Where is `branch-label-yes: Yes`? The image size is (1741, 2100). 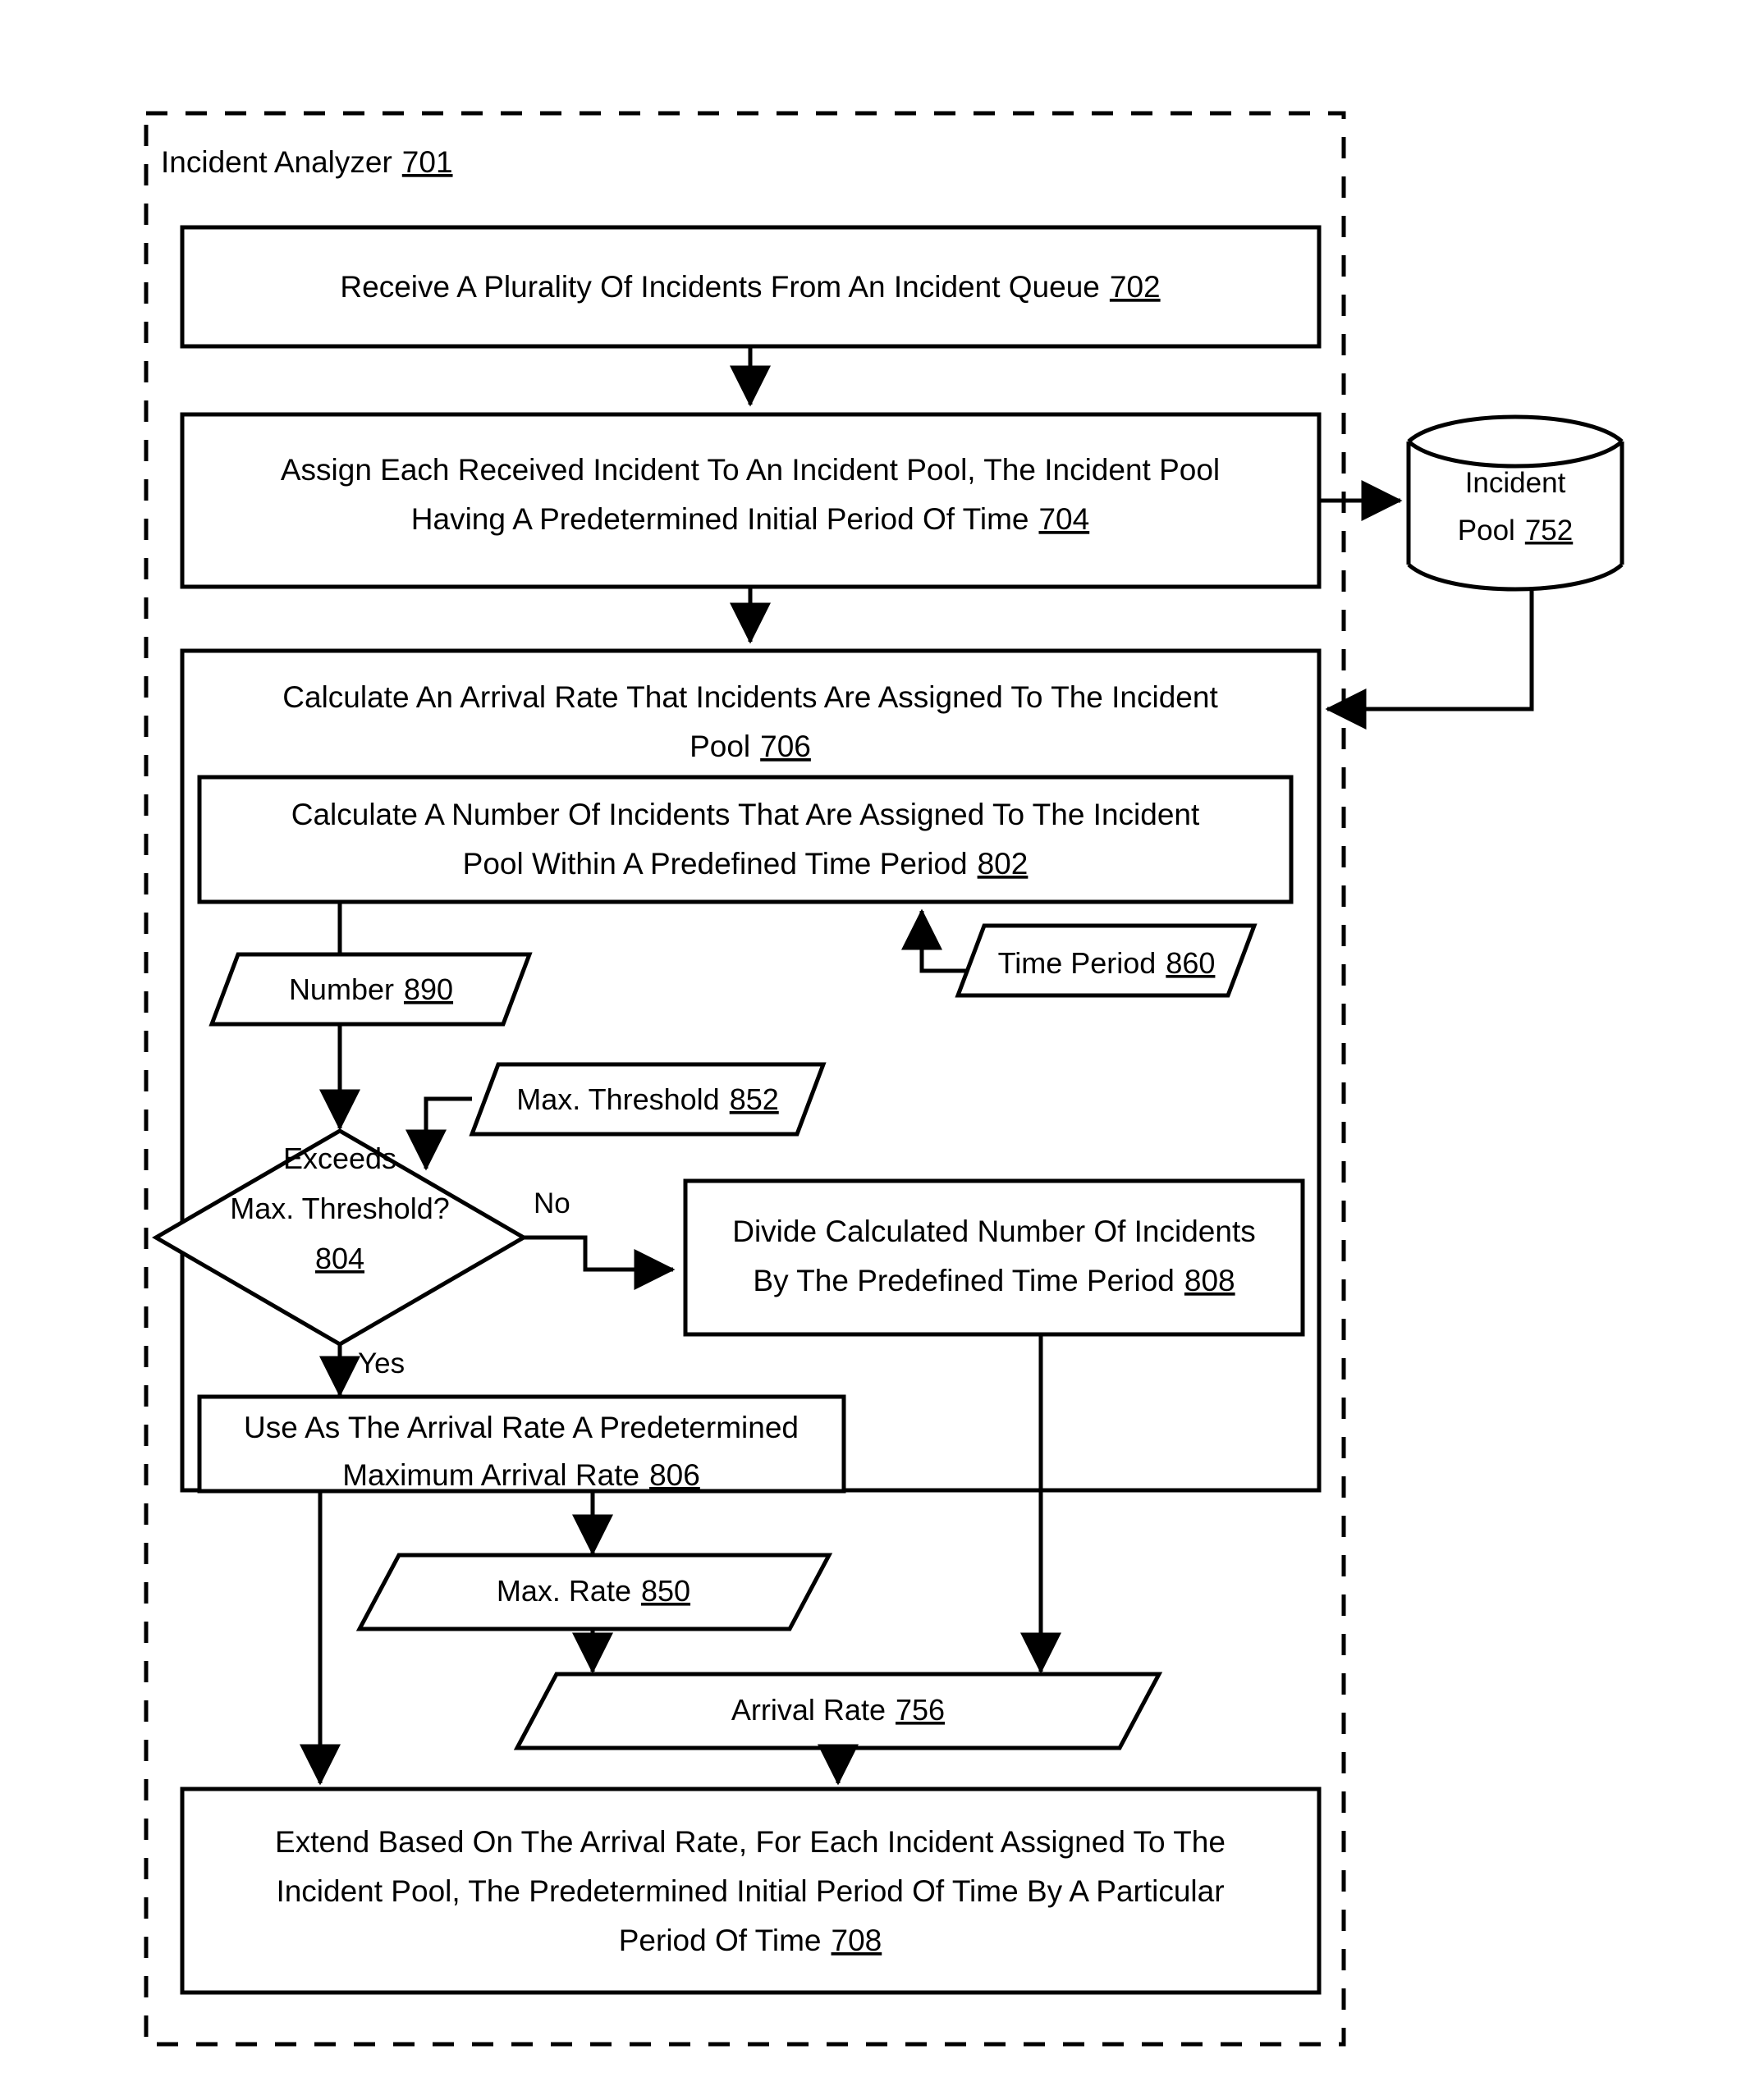
branch-label-yes: Yes is located at coordinates (381, 1363).